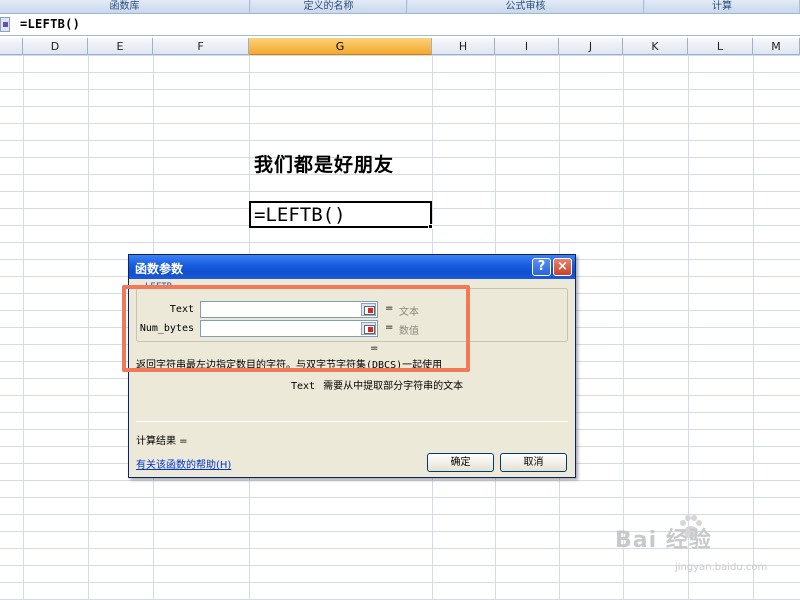 Image resolution: width=800 pixels, height=600 pixels. Describe the element at coordinates (463, 46) in the screenshot. I see `column-header-h: H` at that location.